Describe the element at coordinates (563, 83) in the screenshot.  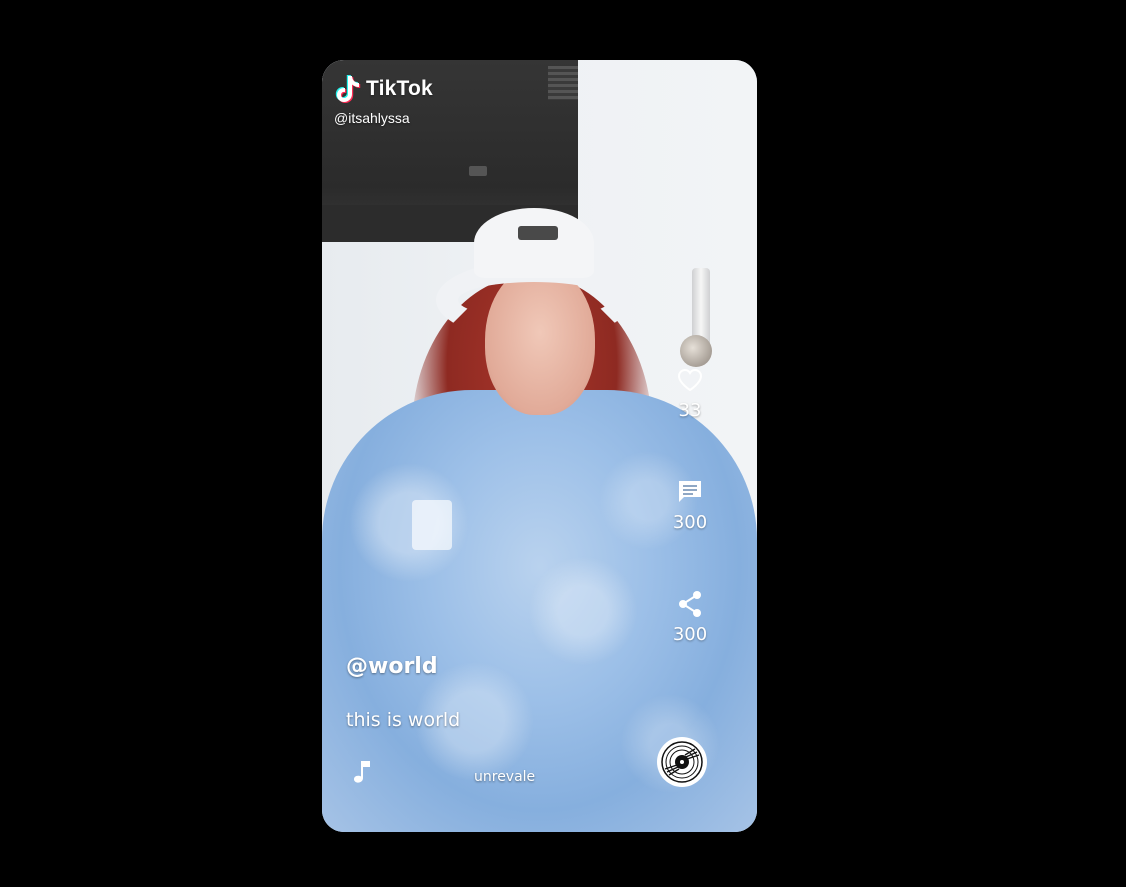
I see `video-frame-vent` at that location.